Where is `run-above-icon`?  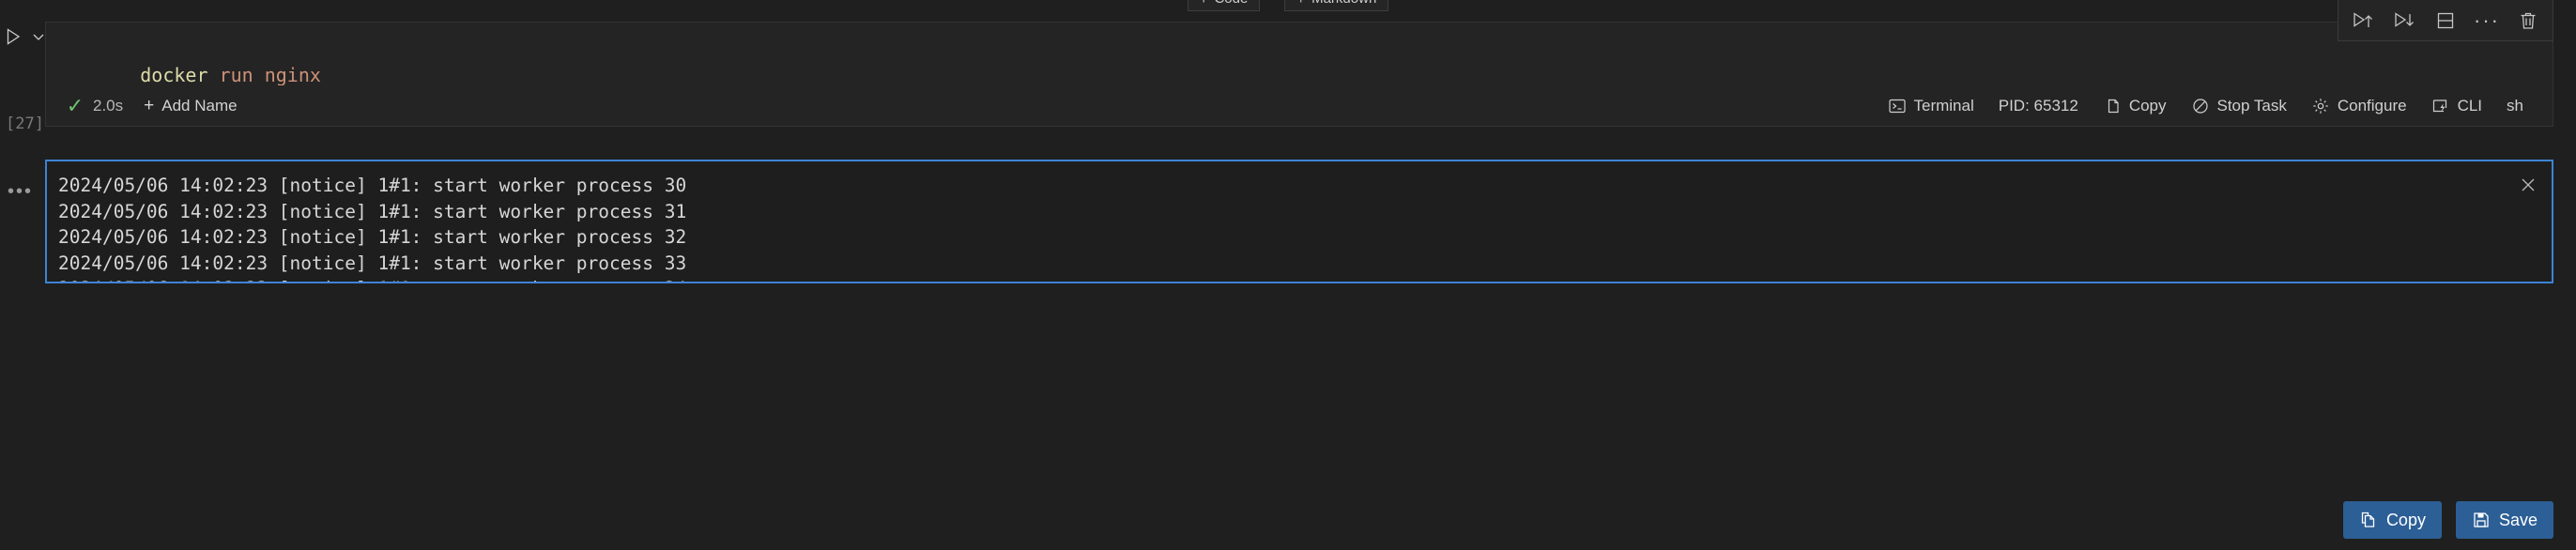 run-above-icon is located at coordinates (2363, 20).